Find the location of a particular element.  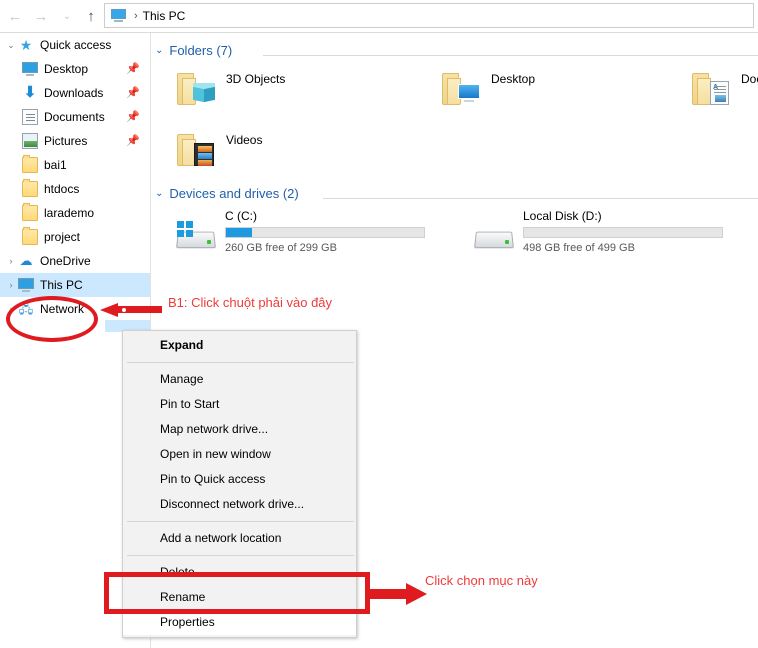

group-header-devices: ⌄ Devices and drives (2) is located at coordinates (227, 193).